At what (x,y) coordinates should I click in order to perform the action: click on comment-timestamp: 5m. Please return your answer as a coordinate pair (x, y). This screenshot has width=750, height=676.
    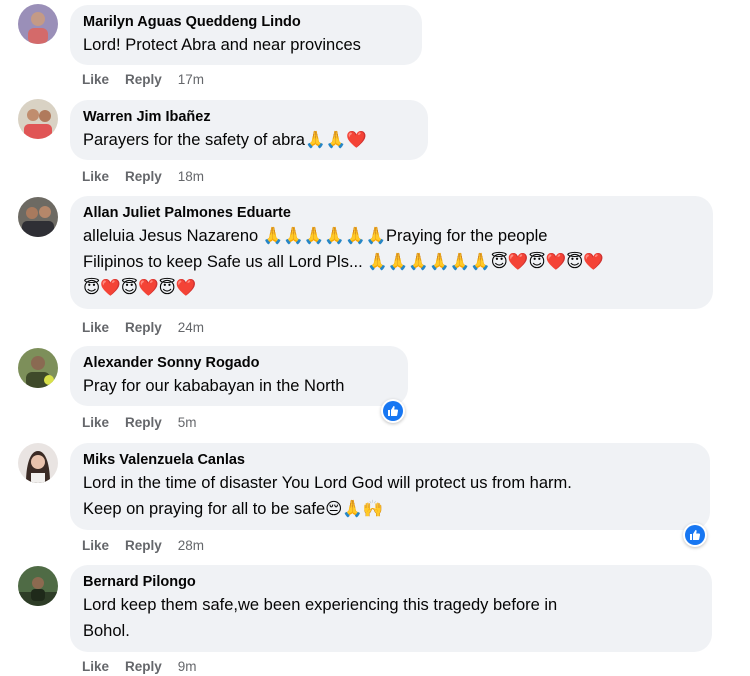
    Looking at the image, I should click on (187, 423).